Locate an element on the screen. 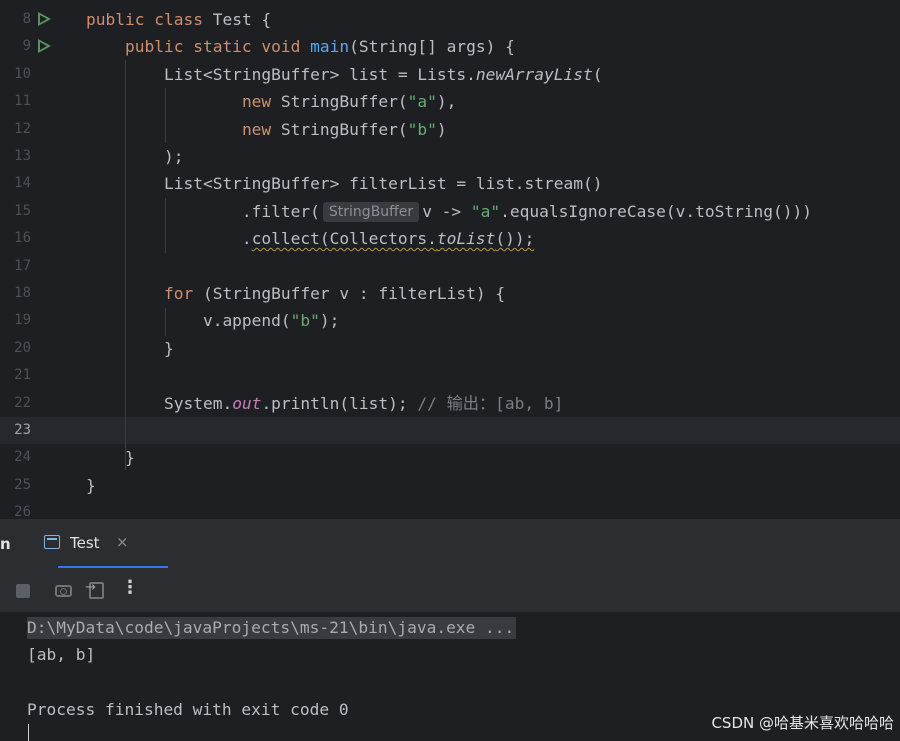 The height and width of the screenshot is (741, 900). code-line: 11 new StringBuffer("a"), is located at coordinates (450, 101).